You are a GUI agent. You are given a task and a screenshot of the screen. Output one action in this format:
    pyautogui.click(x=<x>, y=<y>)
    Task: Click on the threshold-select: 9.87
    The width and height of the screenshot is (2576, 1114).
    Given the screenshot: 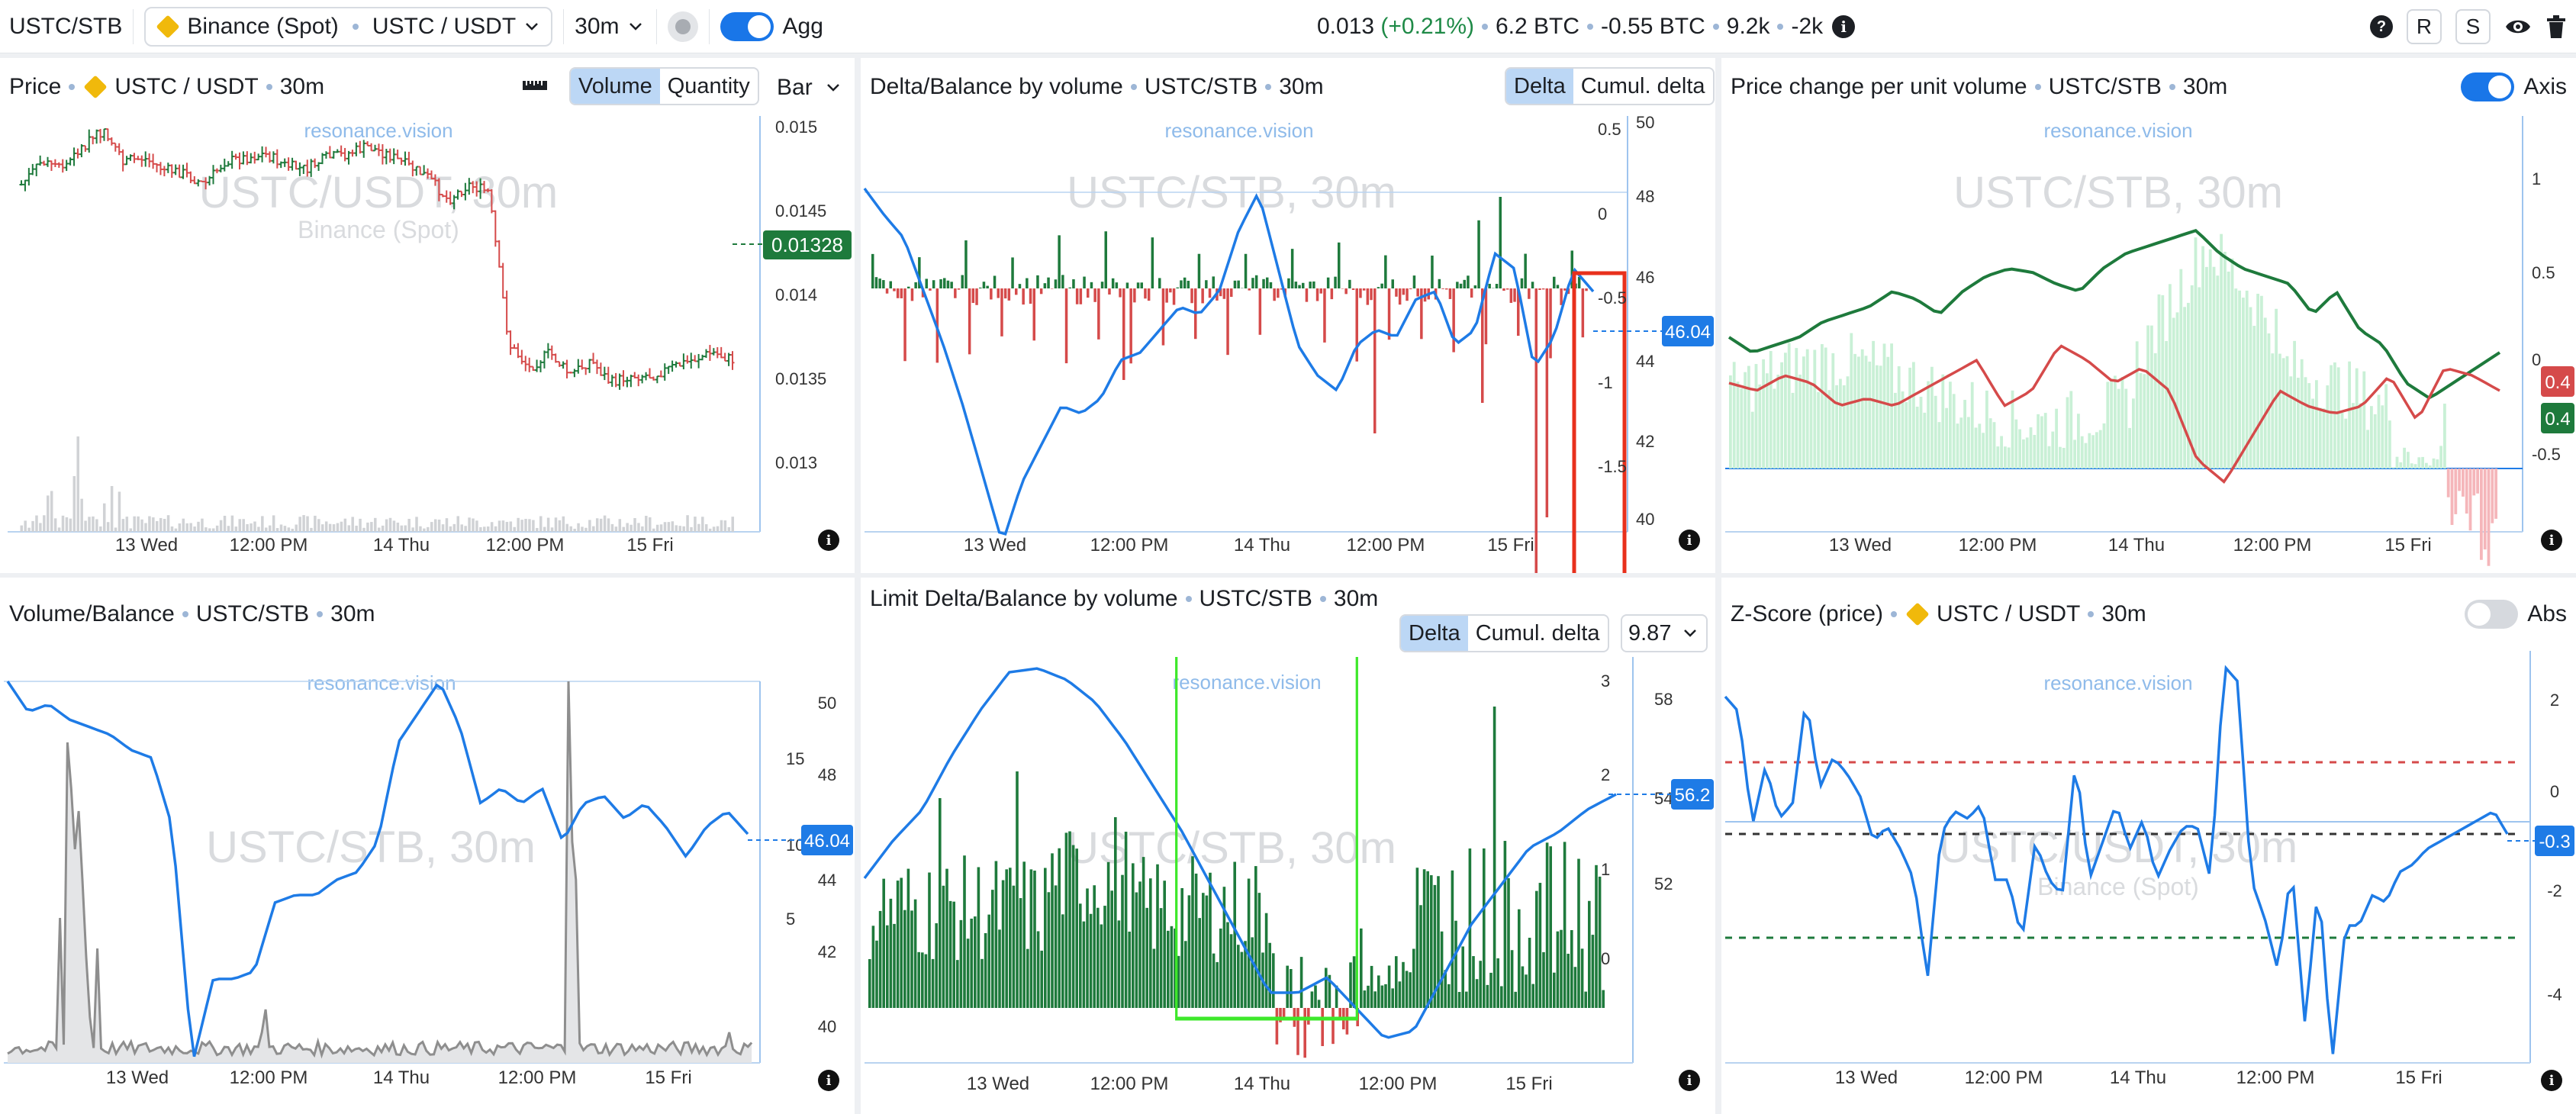 What is the action you would take?
    pyautogui.click(x=1664, y=633)
    